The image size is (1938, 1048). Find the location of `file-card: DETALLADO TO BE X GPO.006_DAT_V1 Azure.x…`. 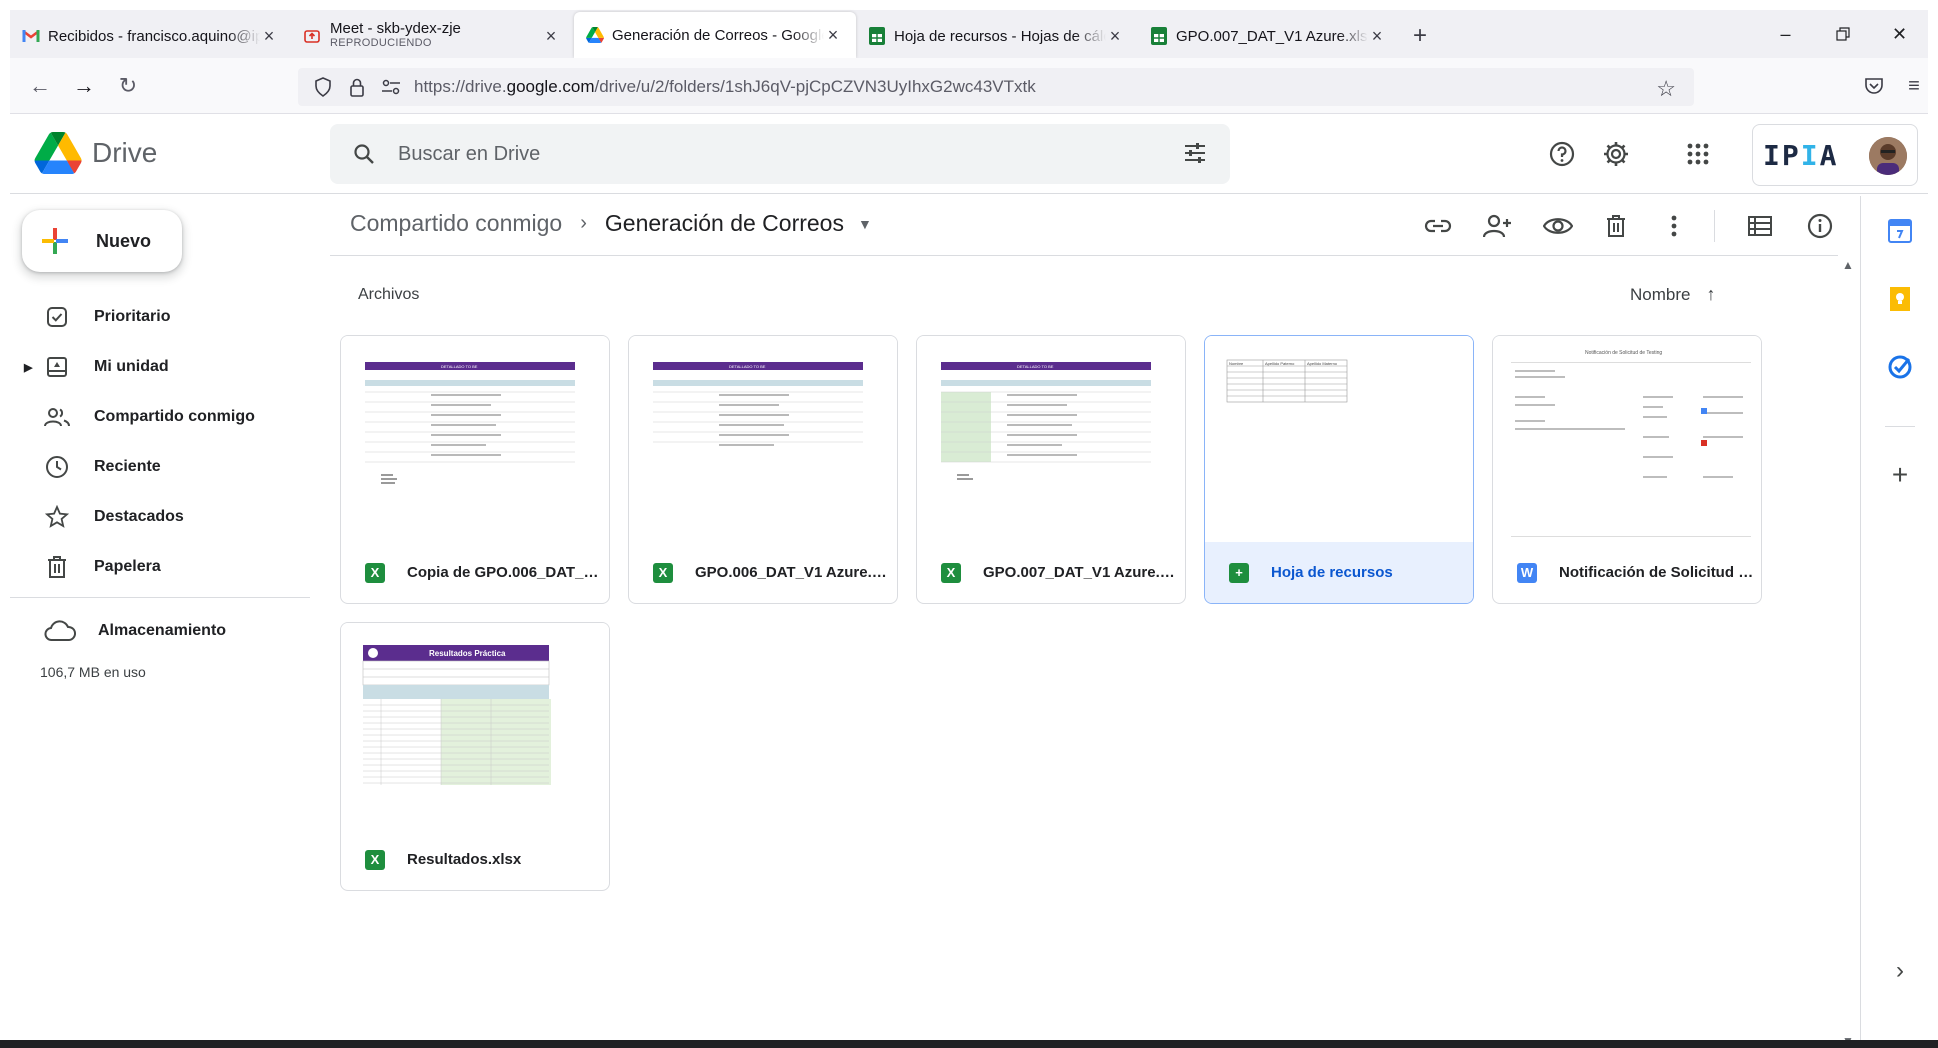

file-card: DETALLADO TO BE X GPO.006_DAT_V1 Azure.x… is located at coordinates (763, 469).